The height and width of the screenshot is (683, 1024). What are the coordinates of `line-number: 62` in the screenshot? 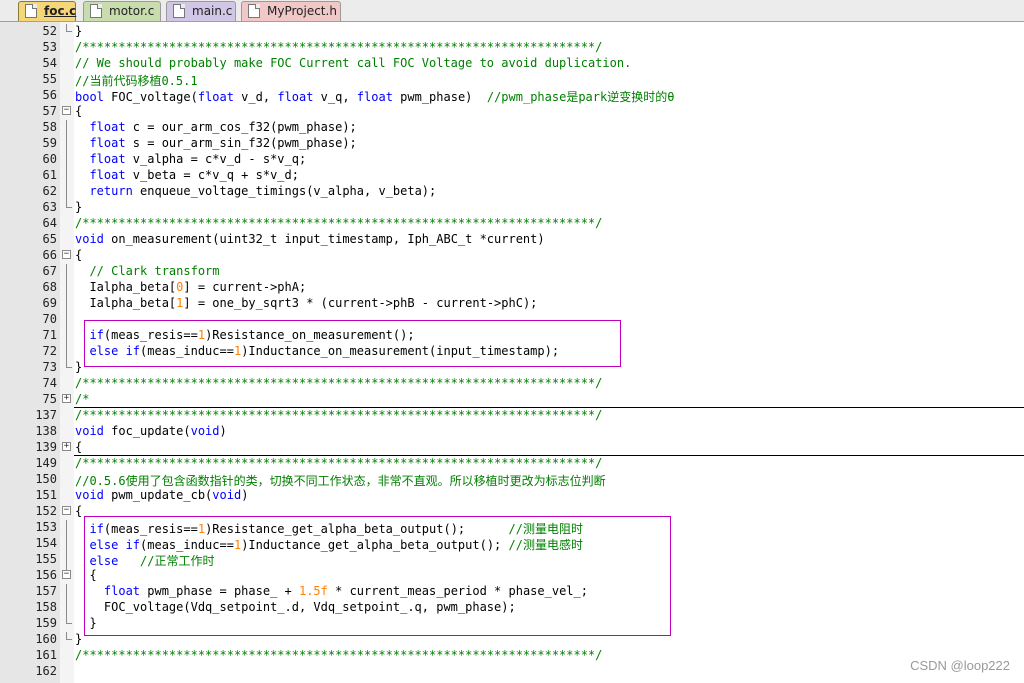 It's located at (49, 191).